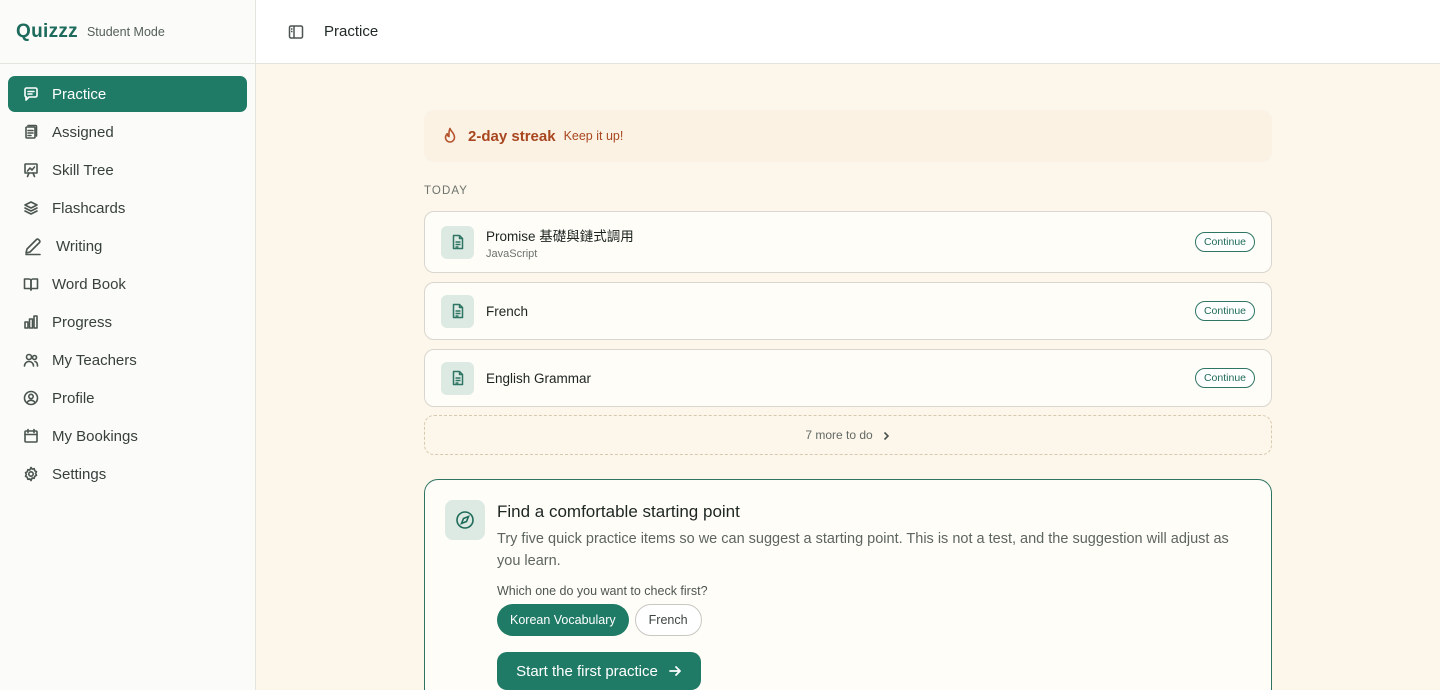 The height and width of the screenshot is (690, 1440). What do you see at coordinates (874, 620) in the screenshot?
I see `subject-options: Korean Vocabulary French` at bounding box center [874, 620].